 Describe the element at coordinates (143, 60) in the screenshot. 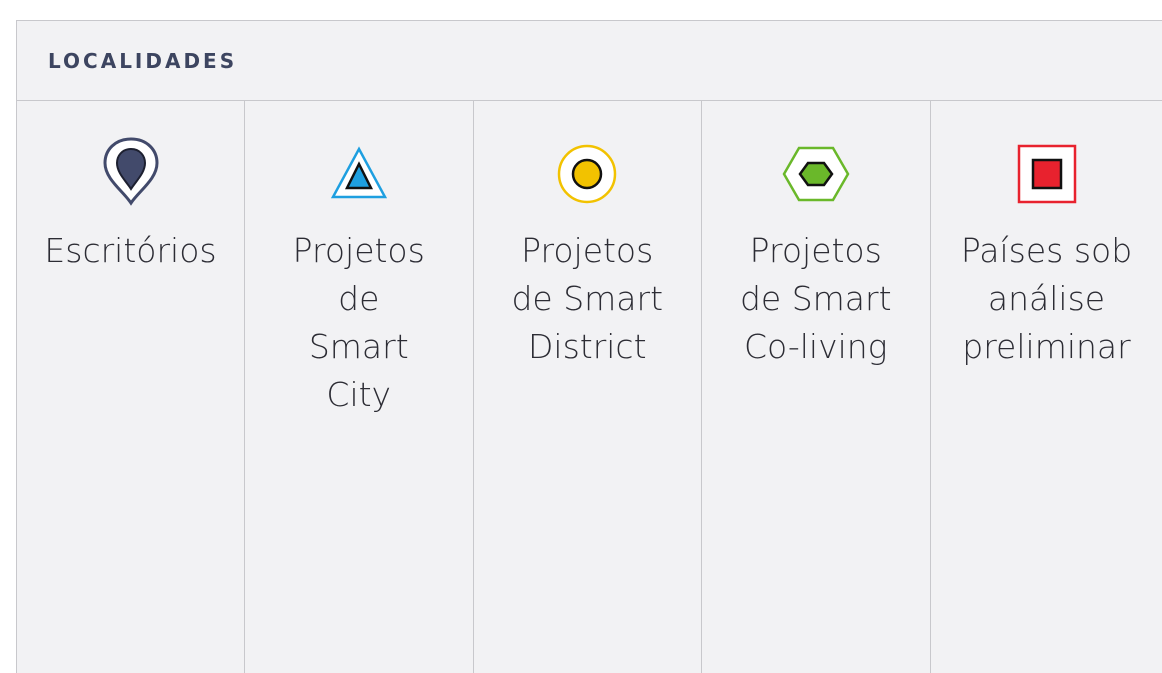

I see `legend-title: LOCALIDADES` at that location.